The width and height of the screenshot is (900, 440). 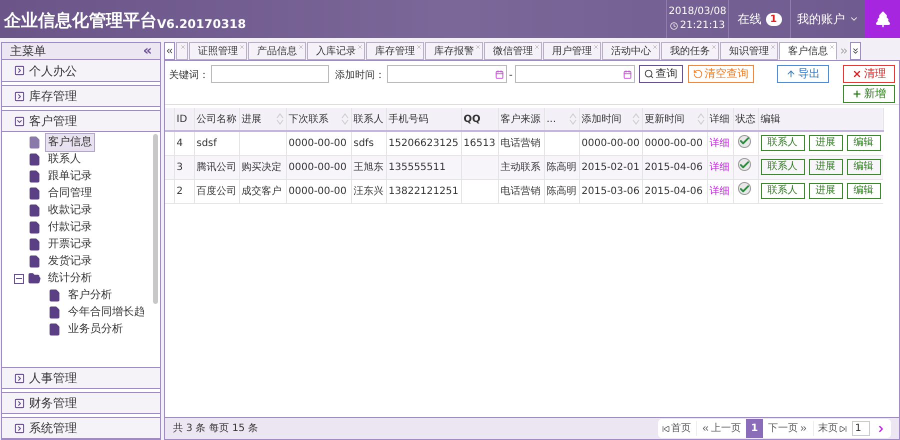 What do you see at coordinates (788, 428) in the screenshot?
I see `next-page-button: 下一页` at bounding box center [788, 428].